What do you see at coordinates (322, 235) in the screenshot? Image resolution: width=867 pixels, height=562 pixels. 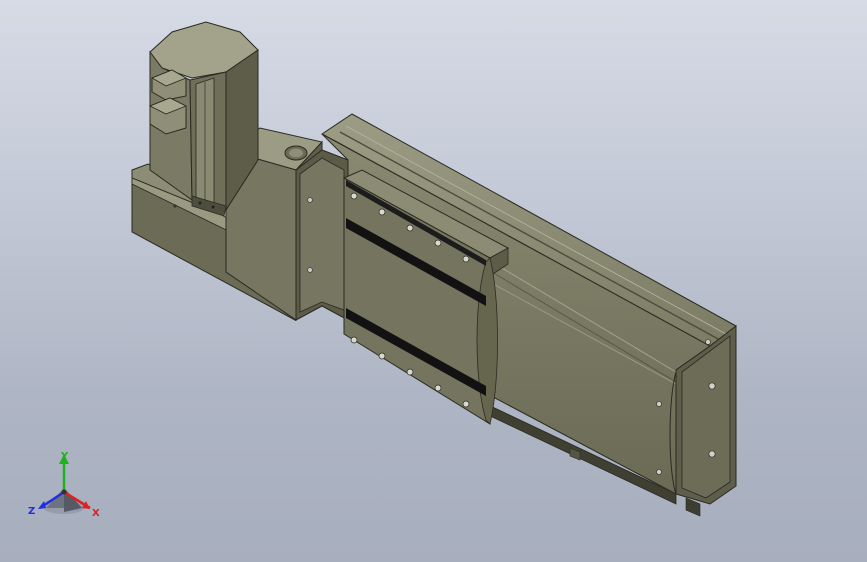 I see `motor-end-plate` at bounding box center [322, 235].